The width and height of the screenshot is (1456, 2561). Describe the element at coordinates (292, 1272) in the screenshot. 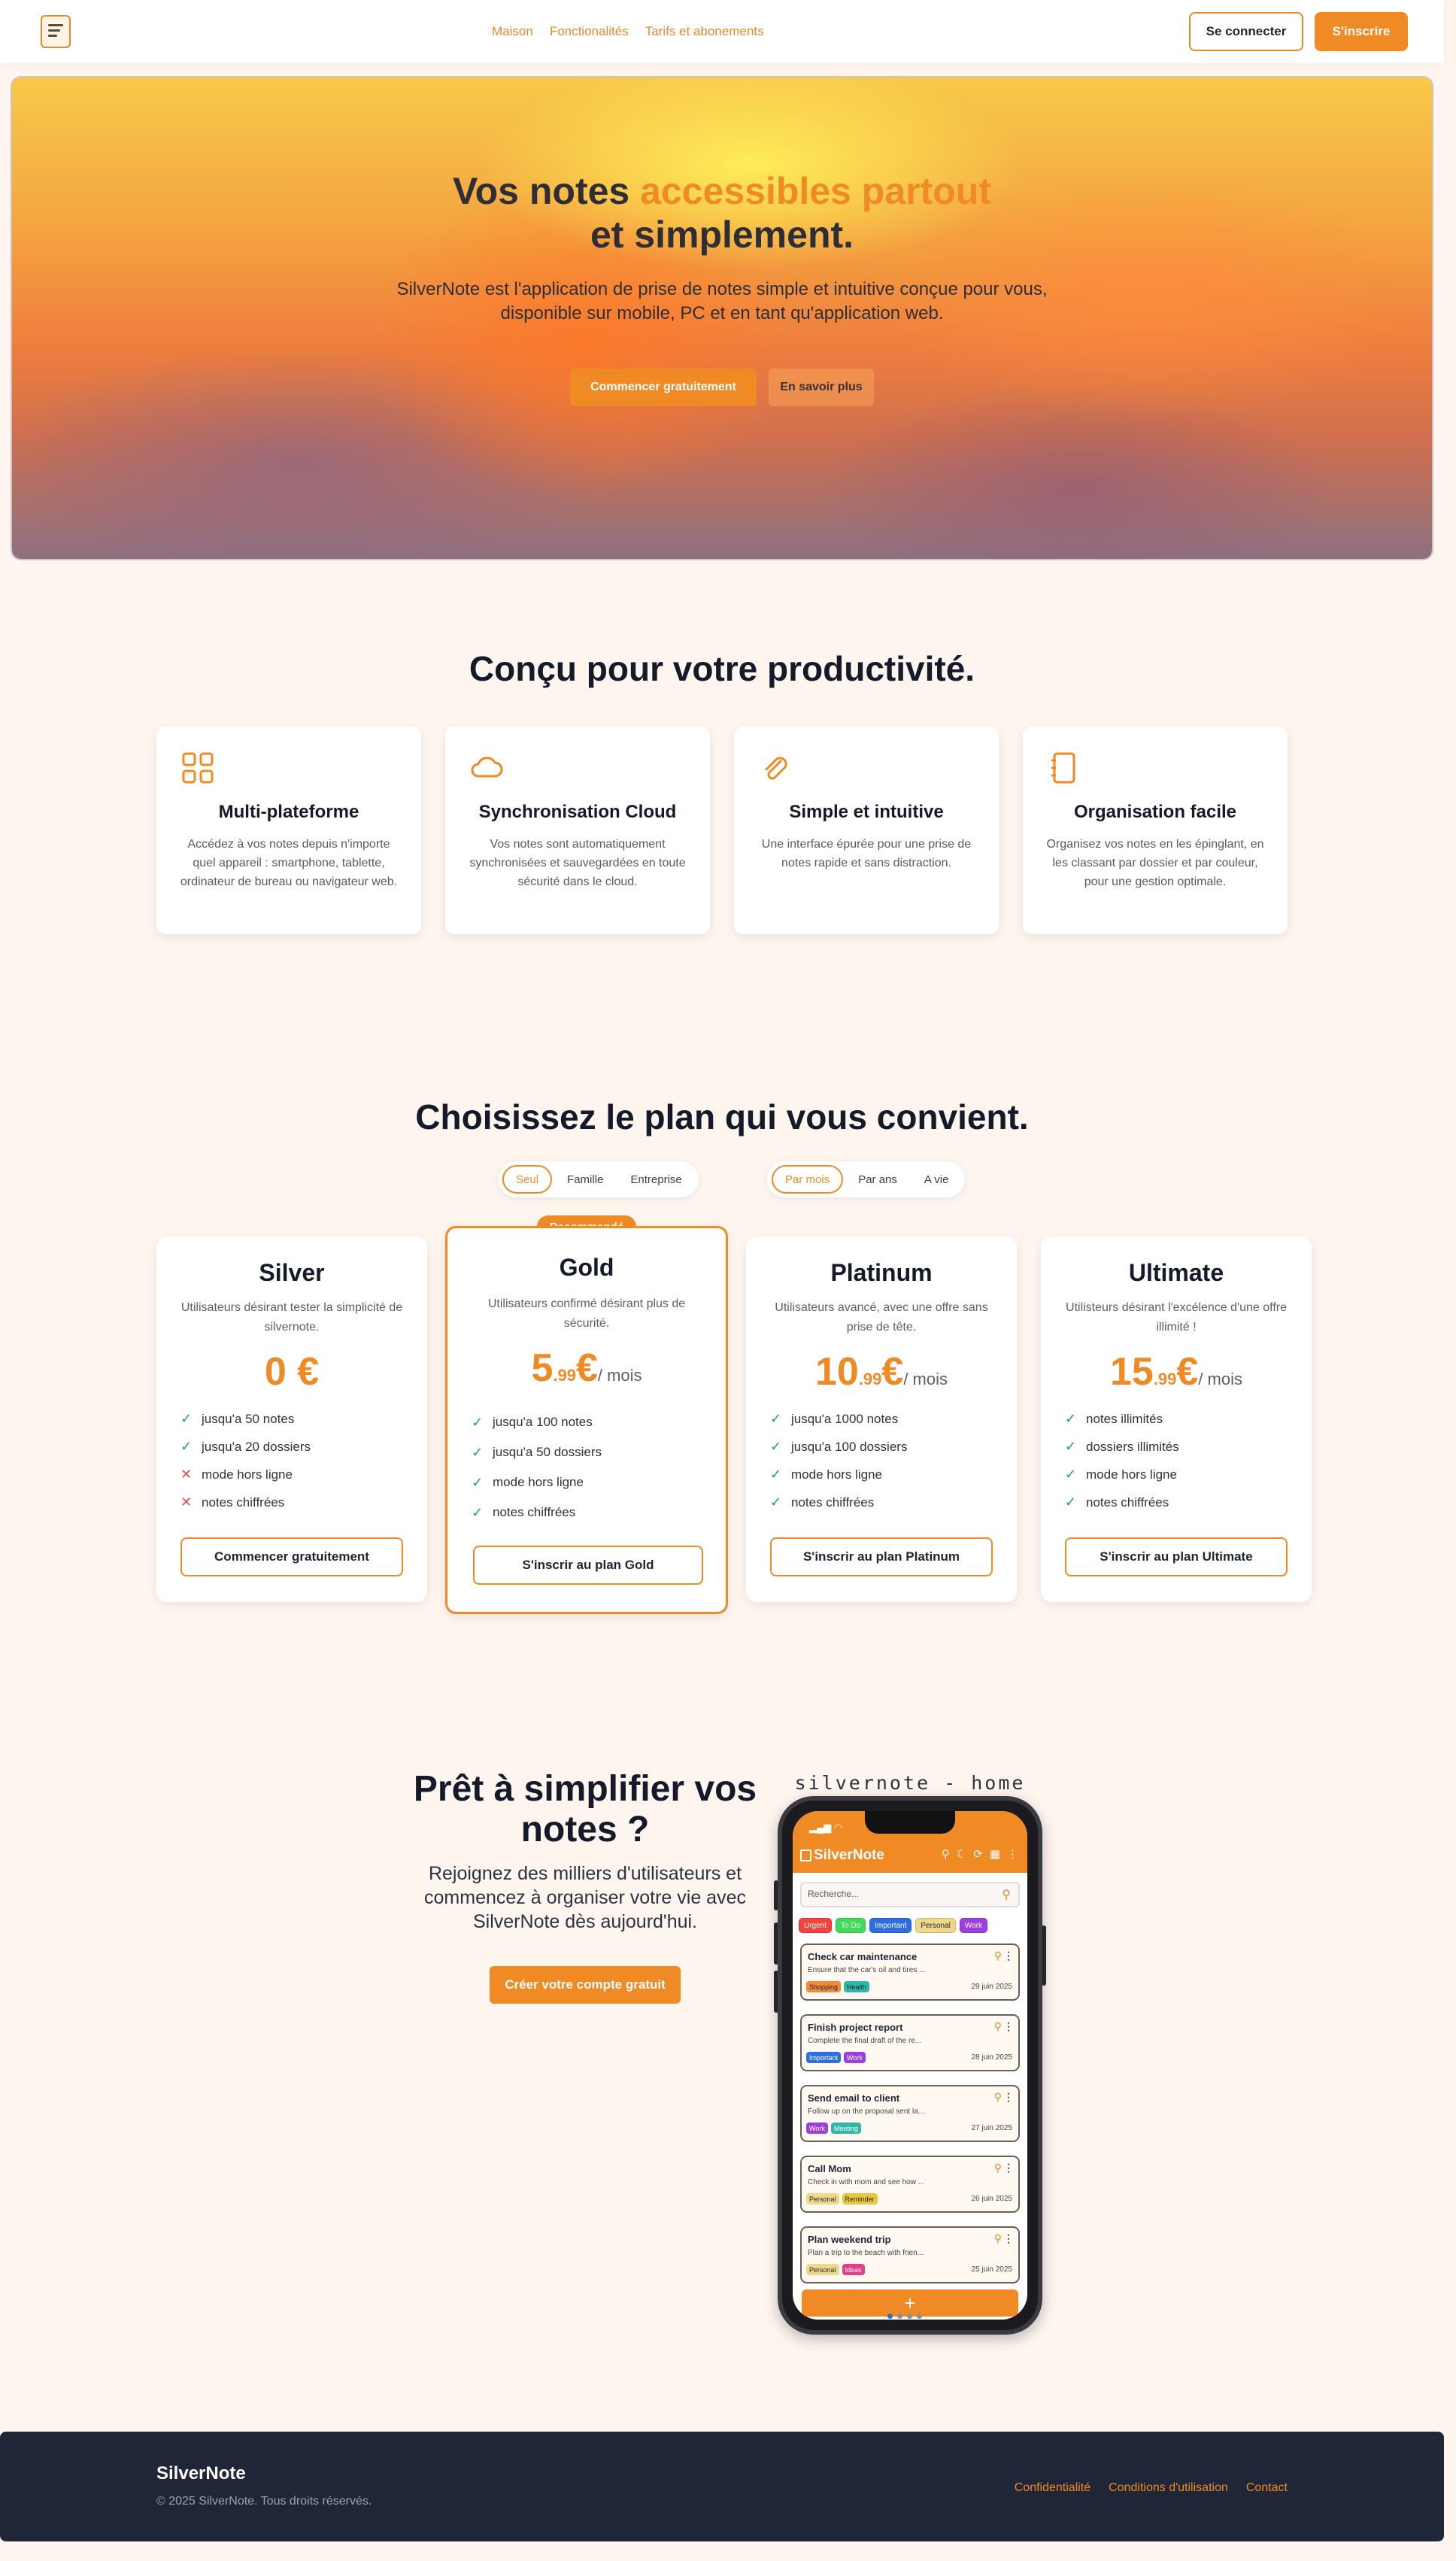

I see `plan-name: Silver` at that location.